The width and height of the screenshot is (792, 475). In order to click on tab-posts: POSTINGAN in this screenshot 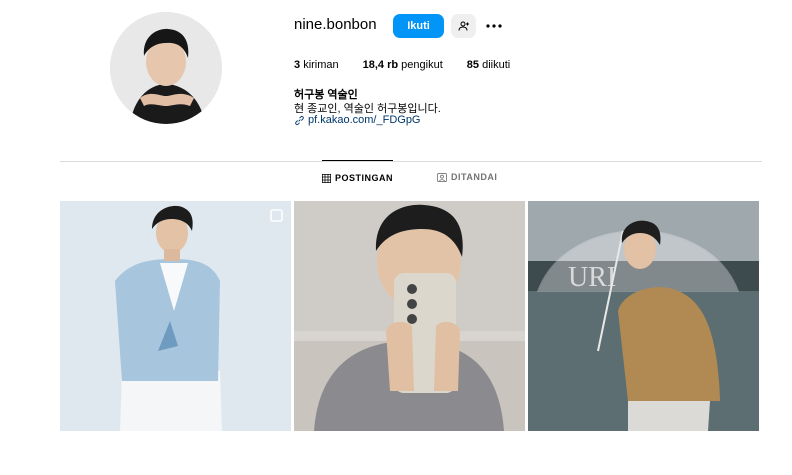, I will do `click(358, 174)`.